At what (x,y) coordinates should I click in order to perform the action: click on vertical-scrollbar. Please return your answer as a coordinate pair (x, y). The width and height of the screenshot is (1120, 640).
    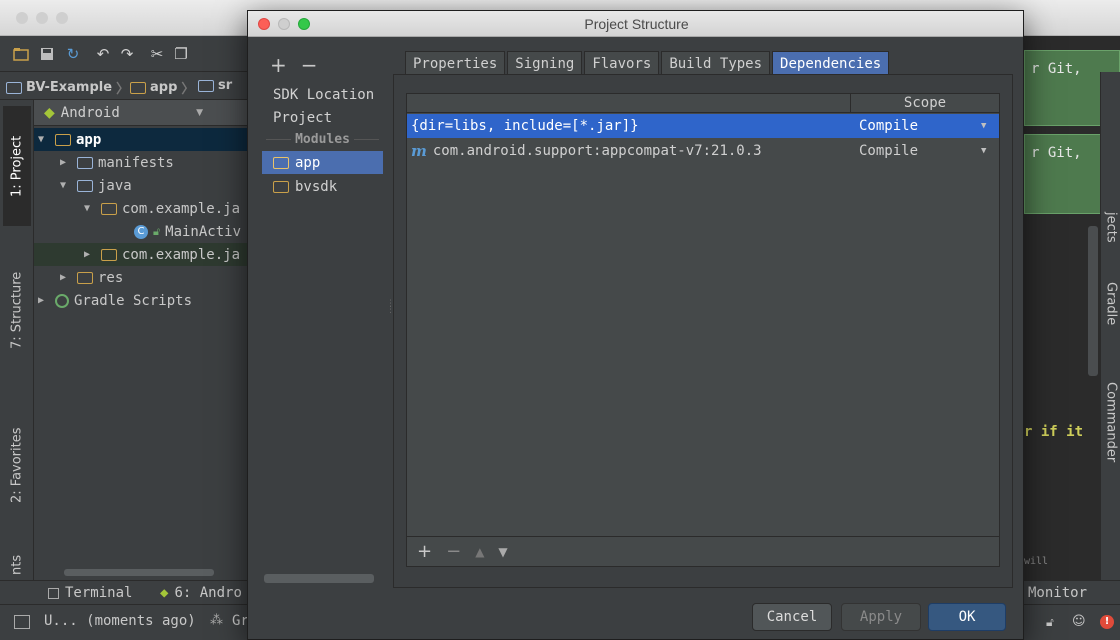
    Looking at the image, I should click on (1093, 301).